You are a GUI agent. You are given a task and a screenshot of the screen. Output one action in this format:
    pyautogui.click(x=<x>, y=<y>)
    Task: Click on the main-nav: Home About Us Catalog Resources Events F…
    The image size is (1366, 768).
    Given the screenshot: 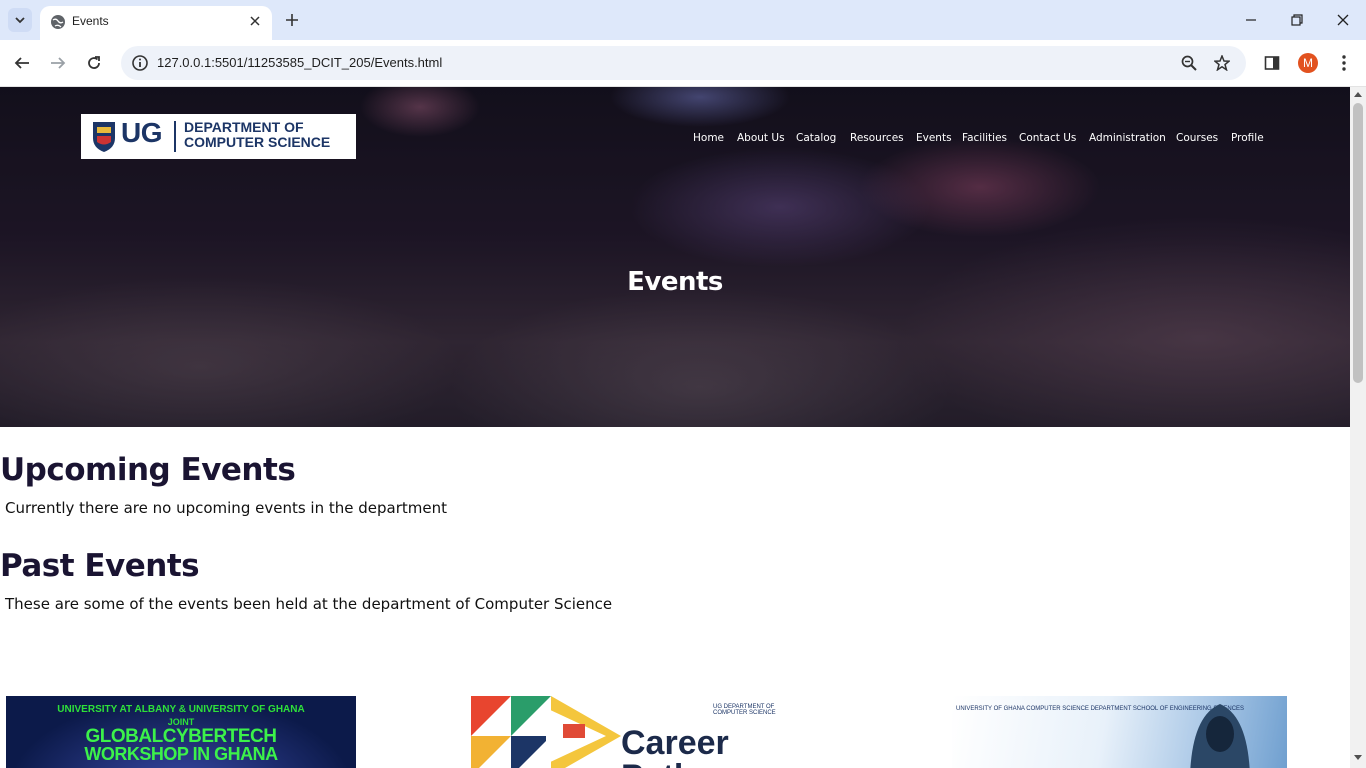 What is the action you would take?
    pyautogui.click(x=675, y=140)
    